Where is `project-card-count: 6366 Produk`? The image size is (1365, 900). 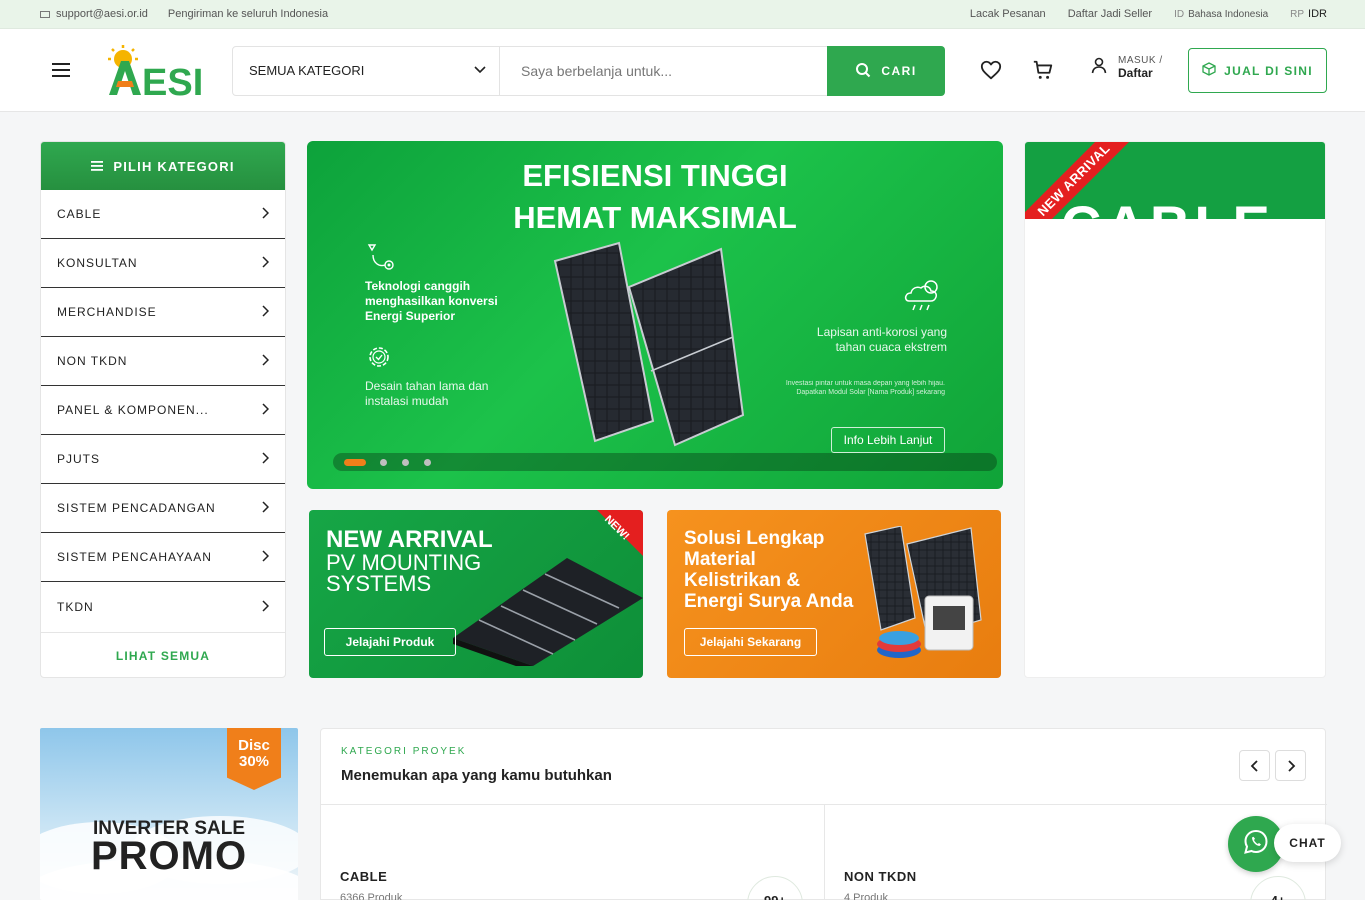
project-card-count: 6366 Produk is located at coordinates (371, 896).